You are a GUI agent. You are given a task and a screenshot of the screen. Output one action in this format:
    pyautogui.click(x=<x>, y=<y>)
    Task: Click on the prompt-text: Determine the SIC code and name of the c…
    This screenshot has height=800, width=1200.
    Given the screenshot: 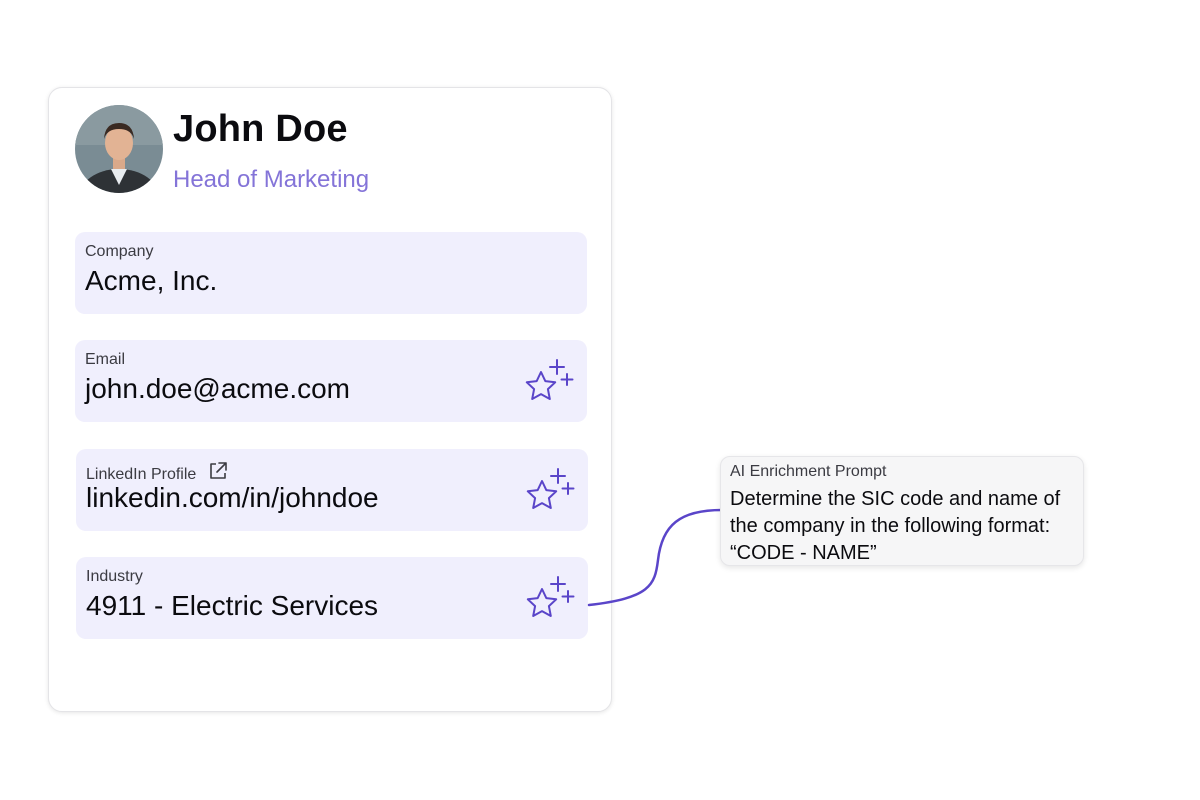 What is the action you would take?
    pyautogui.click(x=895, y=526)
    